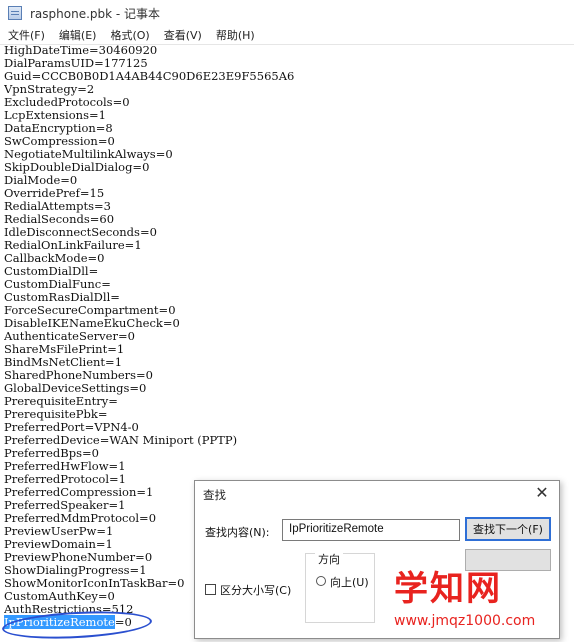  What do you see at coordinates (129, 35) in the screenshot?
I see `menu-format: 格式(O)` at bounding box center [129, 35].